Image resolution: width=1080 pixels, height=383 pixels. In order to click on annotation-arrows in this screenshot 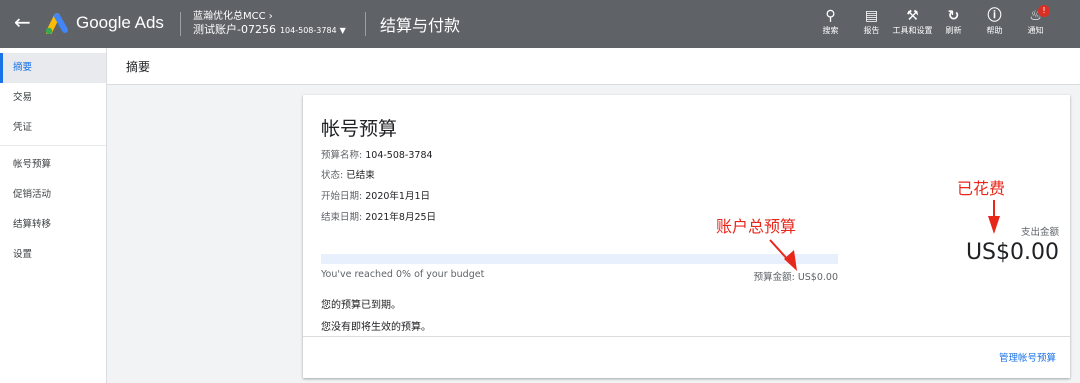, I will do `click(884, 235)`.